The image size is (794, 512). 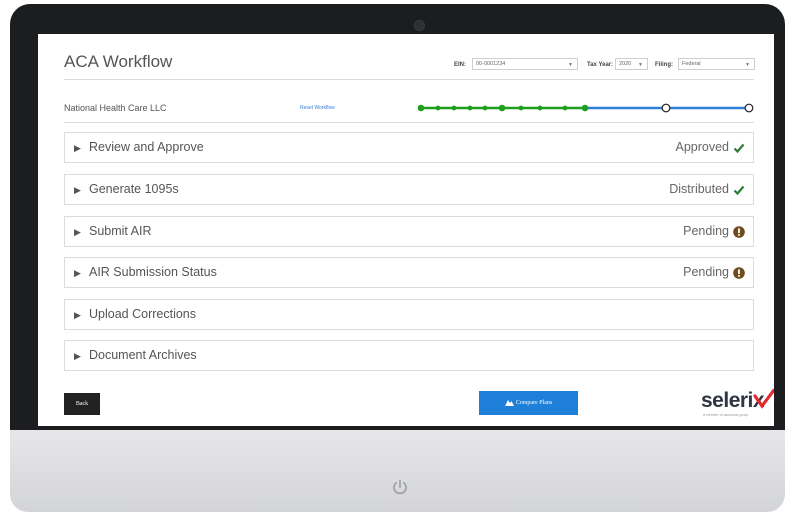 I want to click on section-upload-corrections: ▶ Upload Corrections, so click(x=409, y=314).